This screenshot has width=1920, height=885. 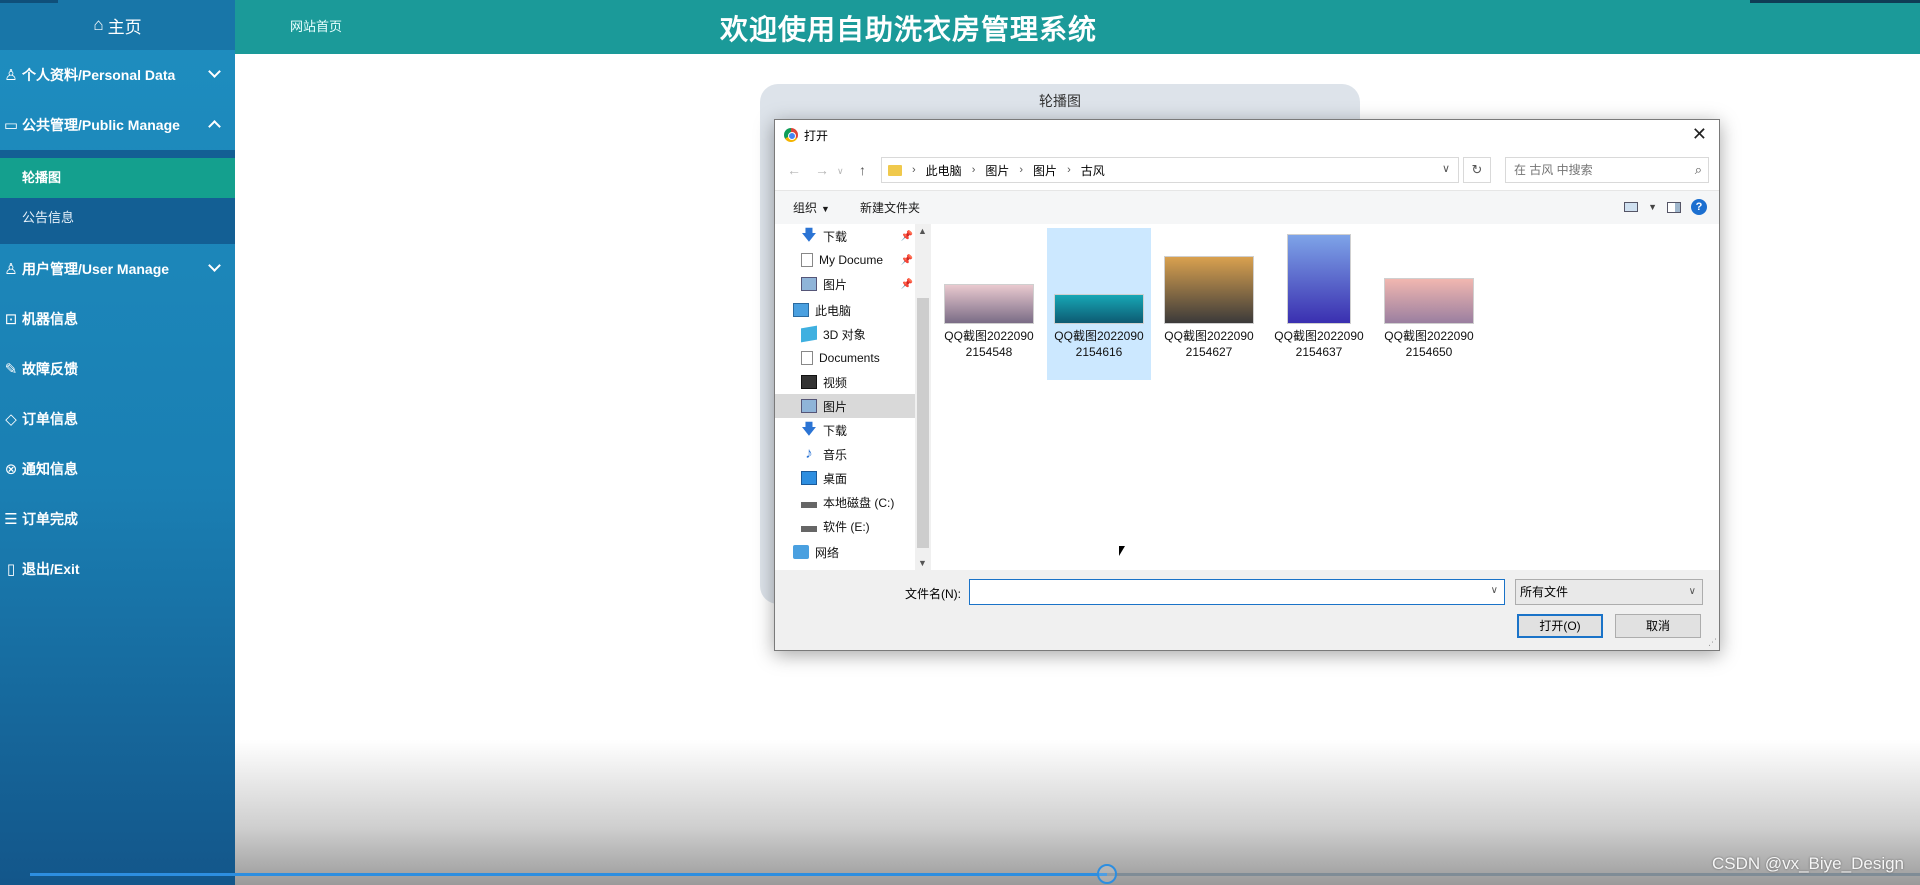 What do you see at coordinates (1807, 863) in the screenshot?
I see `watermark: CSDN @vx_Biye_Design` at bounding box center [1807, 863].